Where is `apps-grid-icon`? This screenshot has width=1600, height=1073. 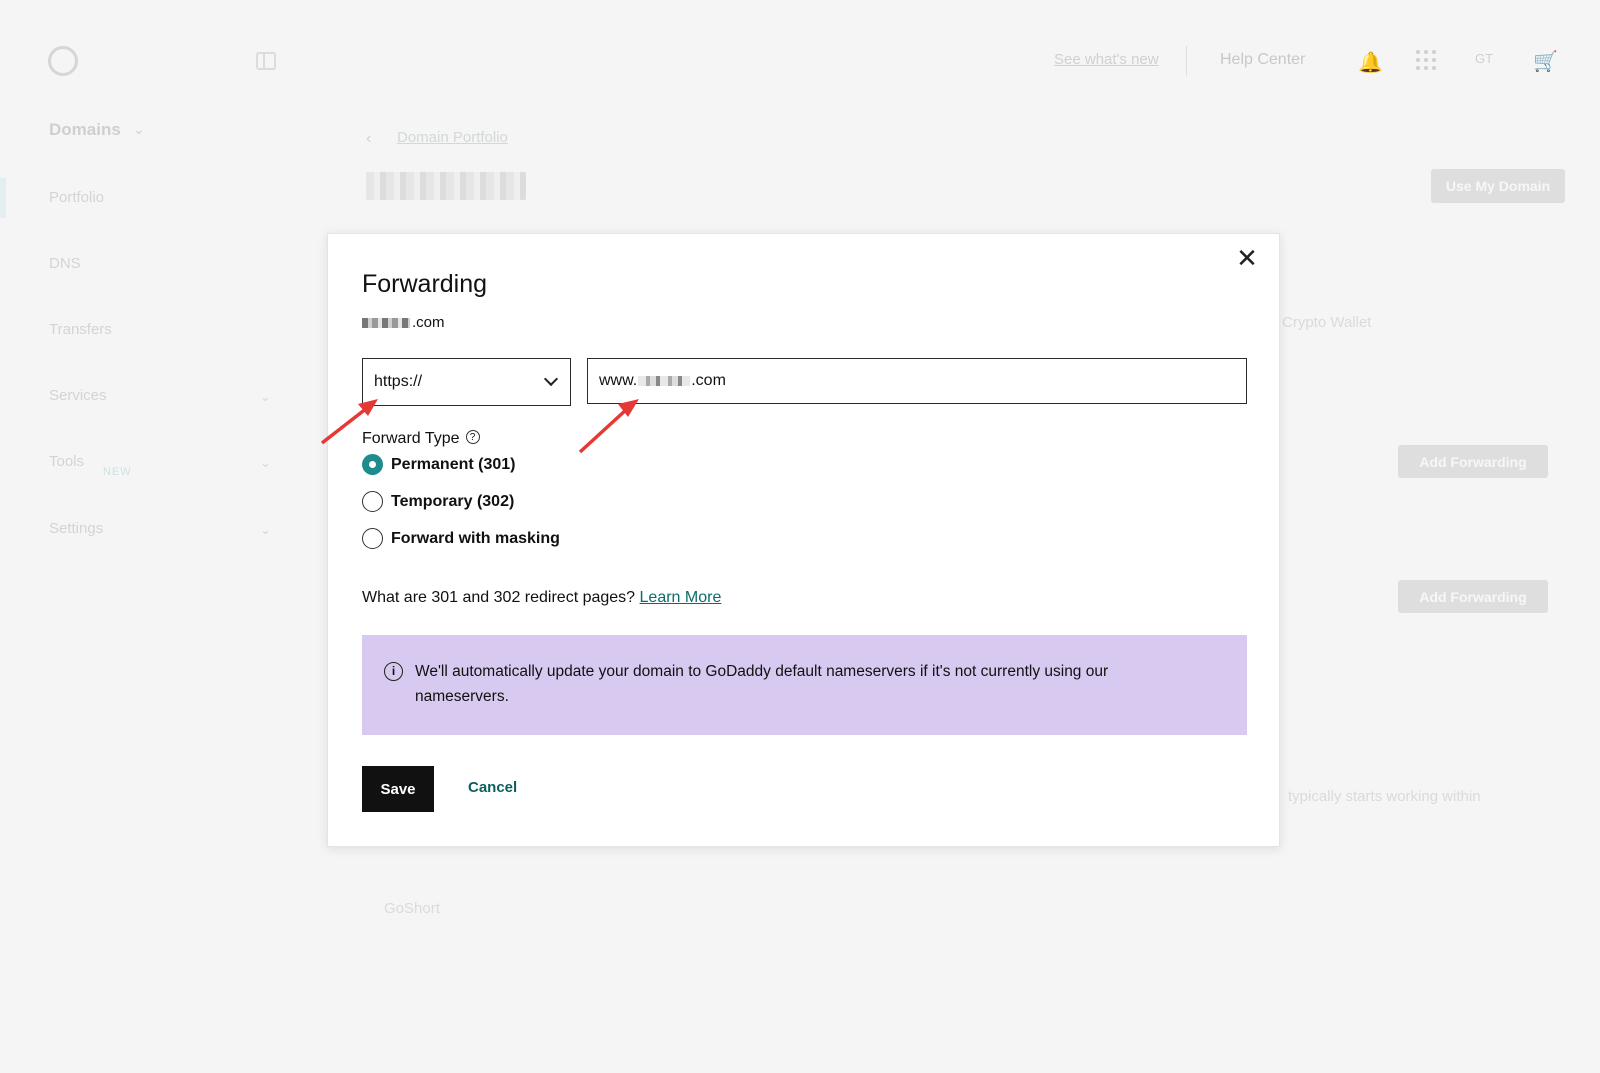 apps-grid-icon is located at coordinates (1426, 60).